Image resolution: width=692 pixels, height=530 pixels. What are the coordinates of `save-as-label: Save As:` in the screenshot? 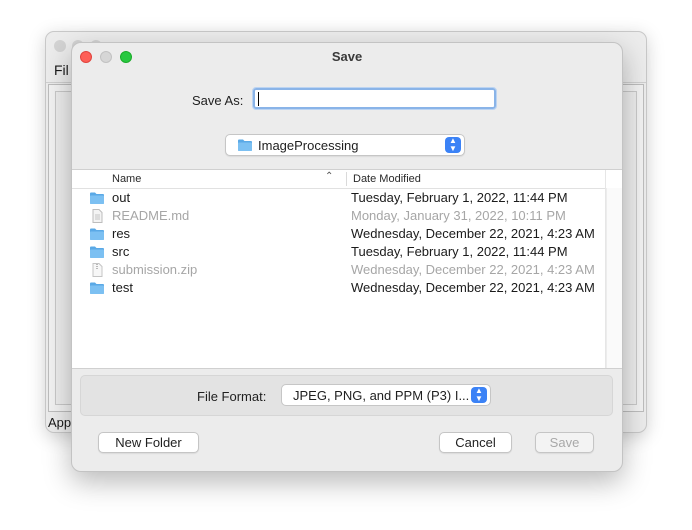 It's located at (218, 100).